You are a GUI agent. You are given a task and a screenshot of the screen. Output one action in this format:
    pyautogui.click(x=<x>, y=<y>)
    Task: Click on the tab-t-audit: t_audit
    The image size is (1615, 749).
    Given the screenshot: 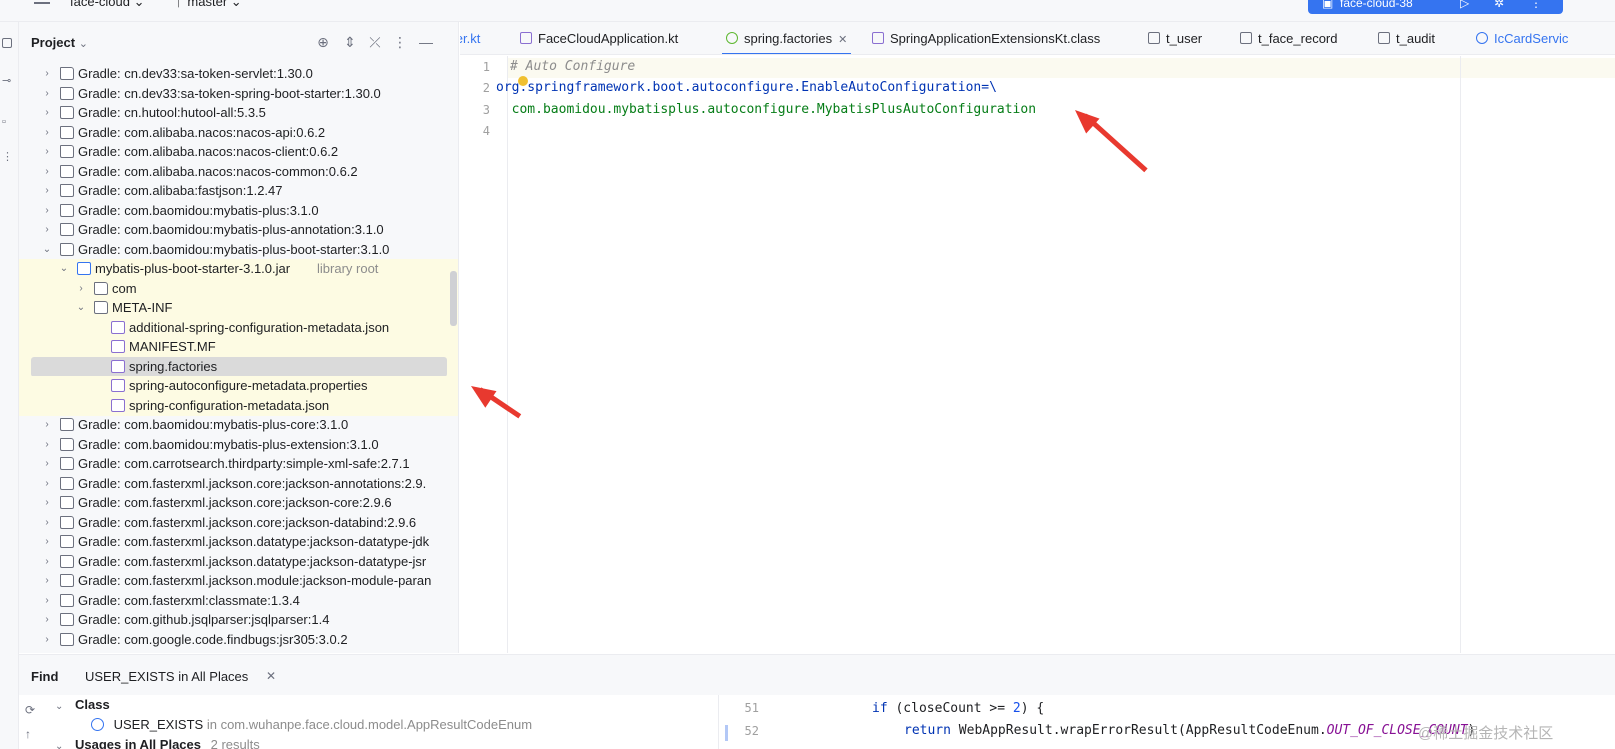 What is the action you would take?
    pyautogui.click(x=1406, y=38)
    